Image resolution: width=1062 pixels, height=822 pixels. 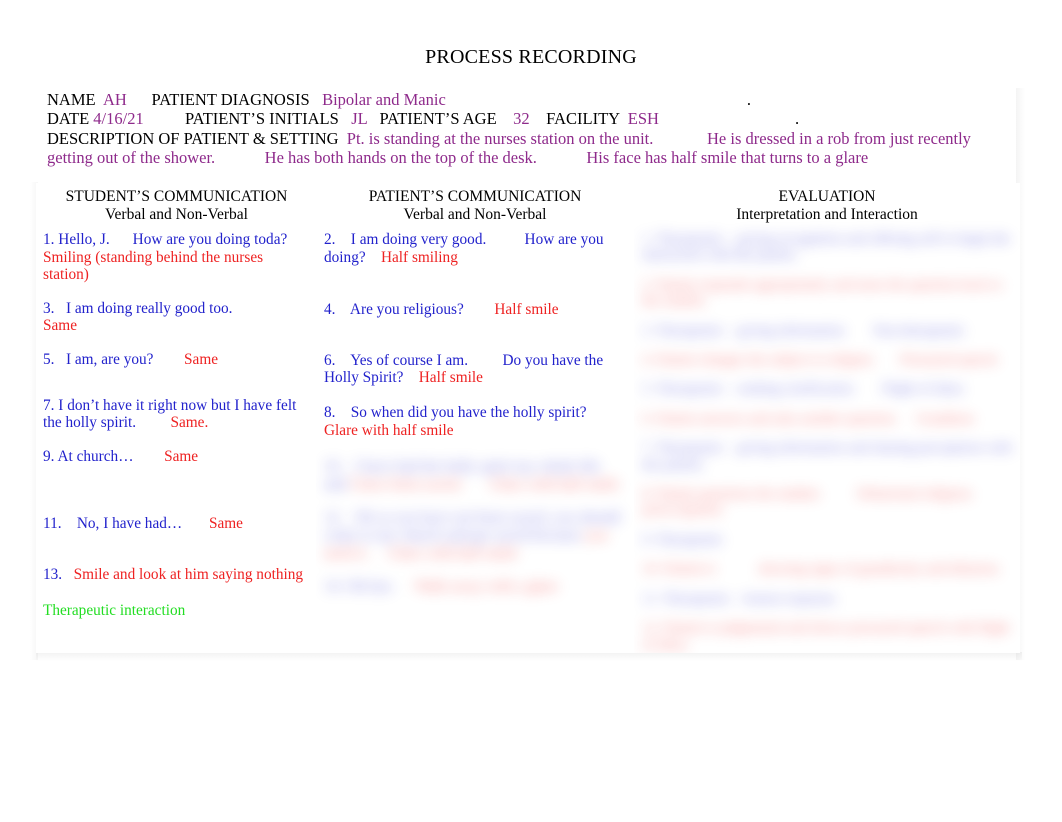 What do you see at coordinates (827, 196) in the screenshot?
I see `column-title-evaluation: EVALUATION` at bounding box center [827, 196].